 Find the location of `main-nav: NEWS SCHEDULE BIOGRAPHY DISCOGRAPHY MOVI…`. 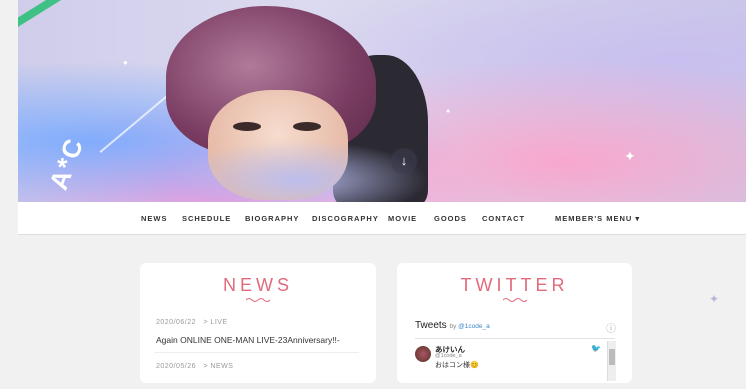

main-nav: NEWS SCHEDULE BIOGRAPHY DISCOGRAPHY MOVI… is located at coordinates (382, 218).